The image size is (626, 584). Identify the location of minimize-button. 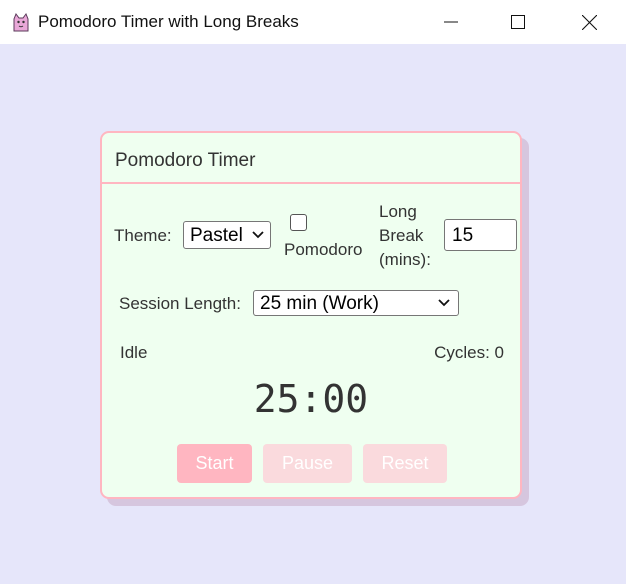
(451, 22).